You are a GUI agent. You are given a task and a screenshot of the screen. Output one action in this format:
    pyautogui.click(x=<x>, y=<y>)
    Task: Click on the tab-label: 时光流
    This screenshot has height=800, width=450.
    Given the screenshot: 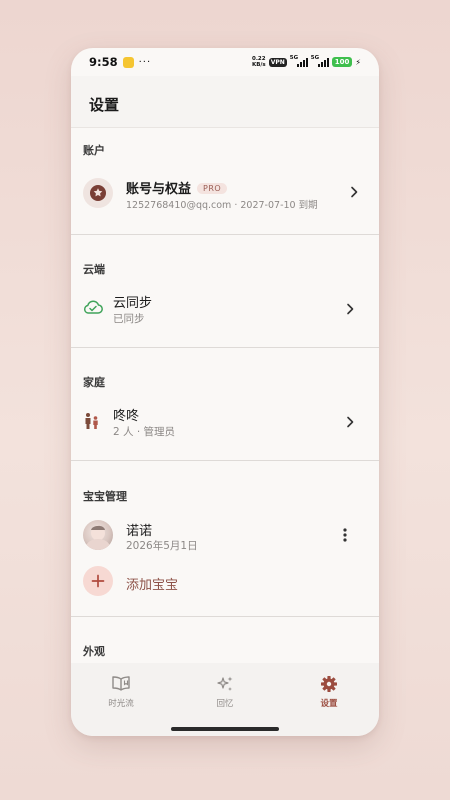 What is the action you would take?
    pyautogui.click(x=121, y=704)
    